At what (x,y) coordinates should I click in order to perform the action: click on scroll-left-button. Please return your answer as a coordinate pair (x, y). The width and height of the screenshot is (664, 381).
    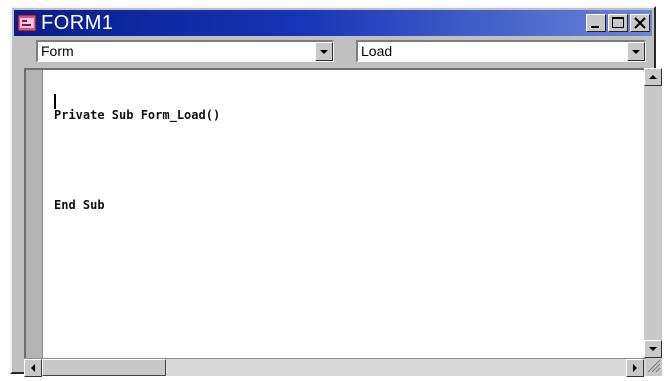
    Looking at the image, I should click on (33, 368).